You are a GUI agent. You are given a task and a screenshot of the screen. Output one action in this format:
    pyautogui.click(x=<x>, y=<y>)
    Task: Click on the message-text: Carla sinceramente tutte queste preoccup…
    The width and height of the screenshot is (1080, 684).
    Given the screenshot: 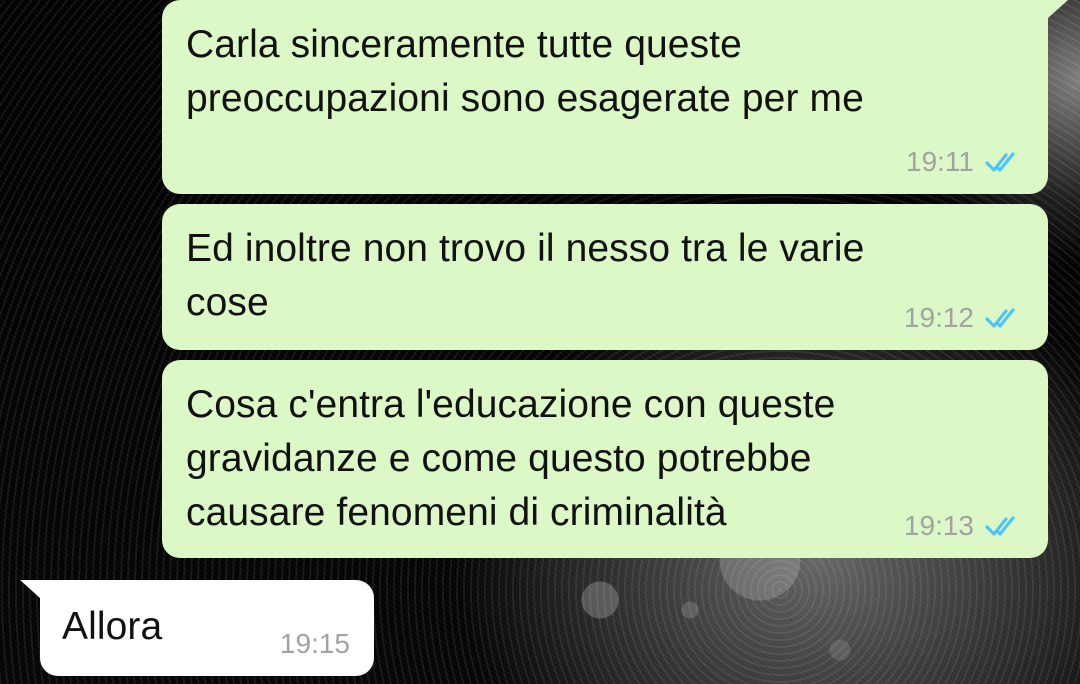 What is the action you would take?
    pyautogui.click(x=525, y=71)
    